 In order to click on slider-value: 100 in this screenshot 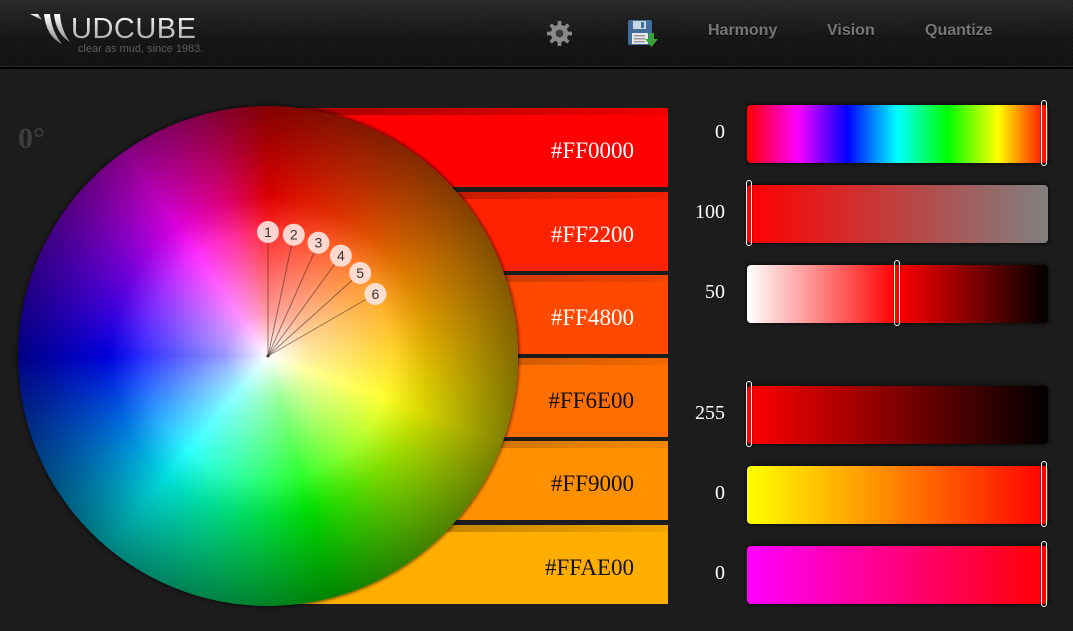, I will do `click(710, 212)`.